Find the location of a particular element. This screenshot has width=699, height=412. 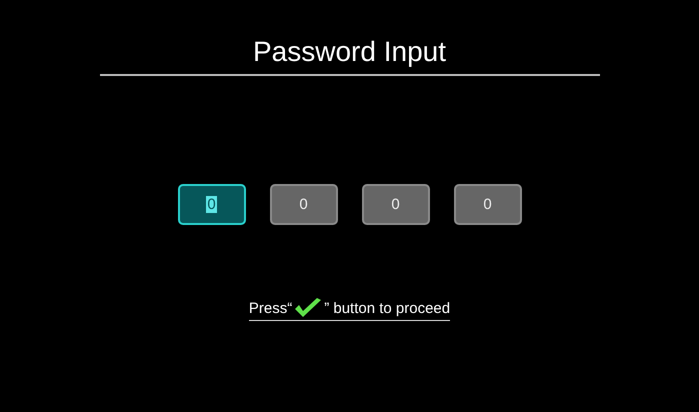

page-title: Password Input is located at coordinates (349, 52).